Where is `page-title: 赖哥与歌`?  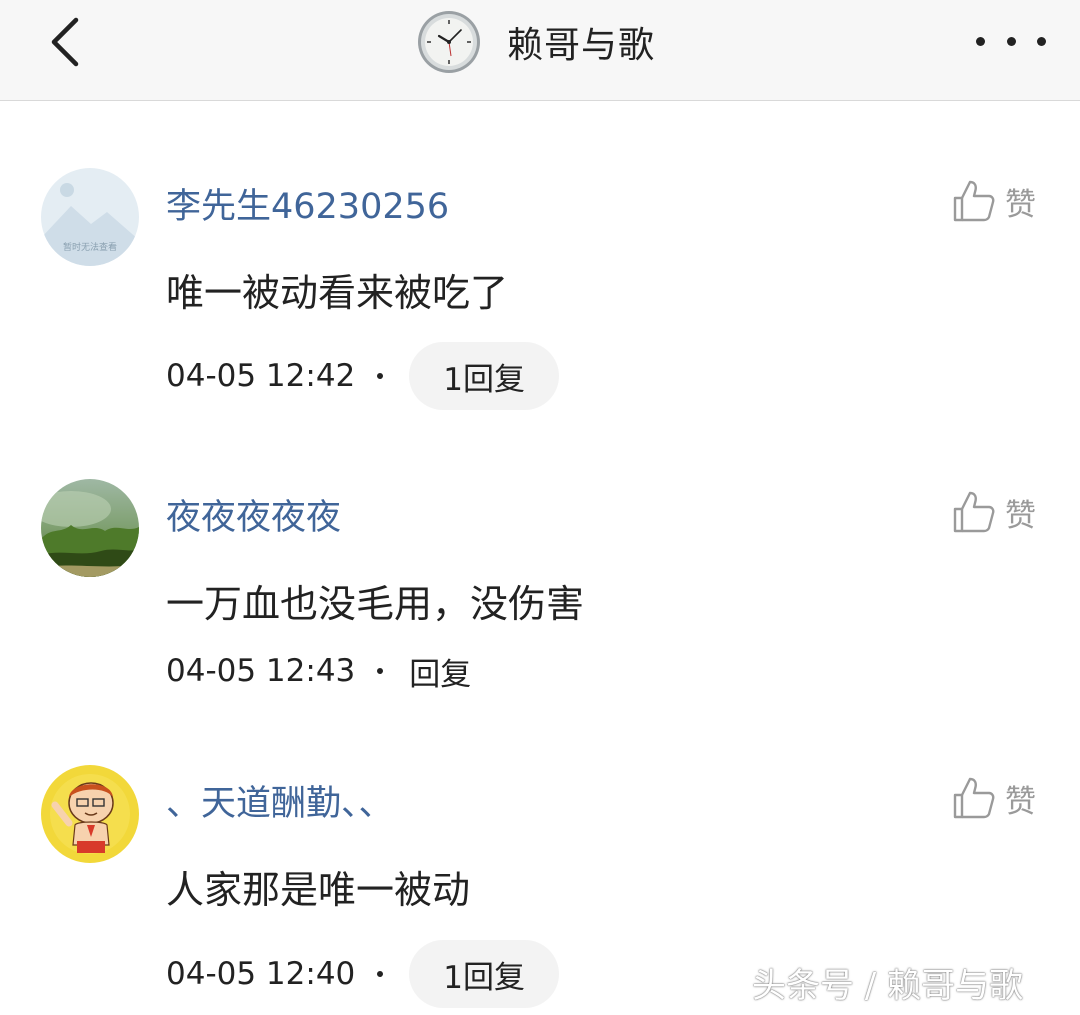 page-title: 赖哥与歌 is located at coordinates (581, 45).